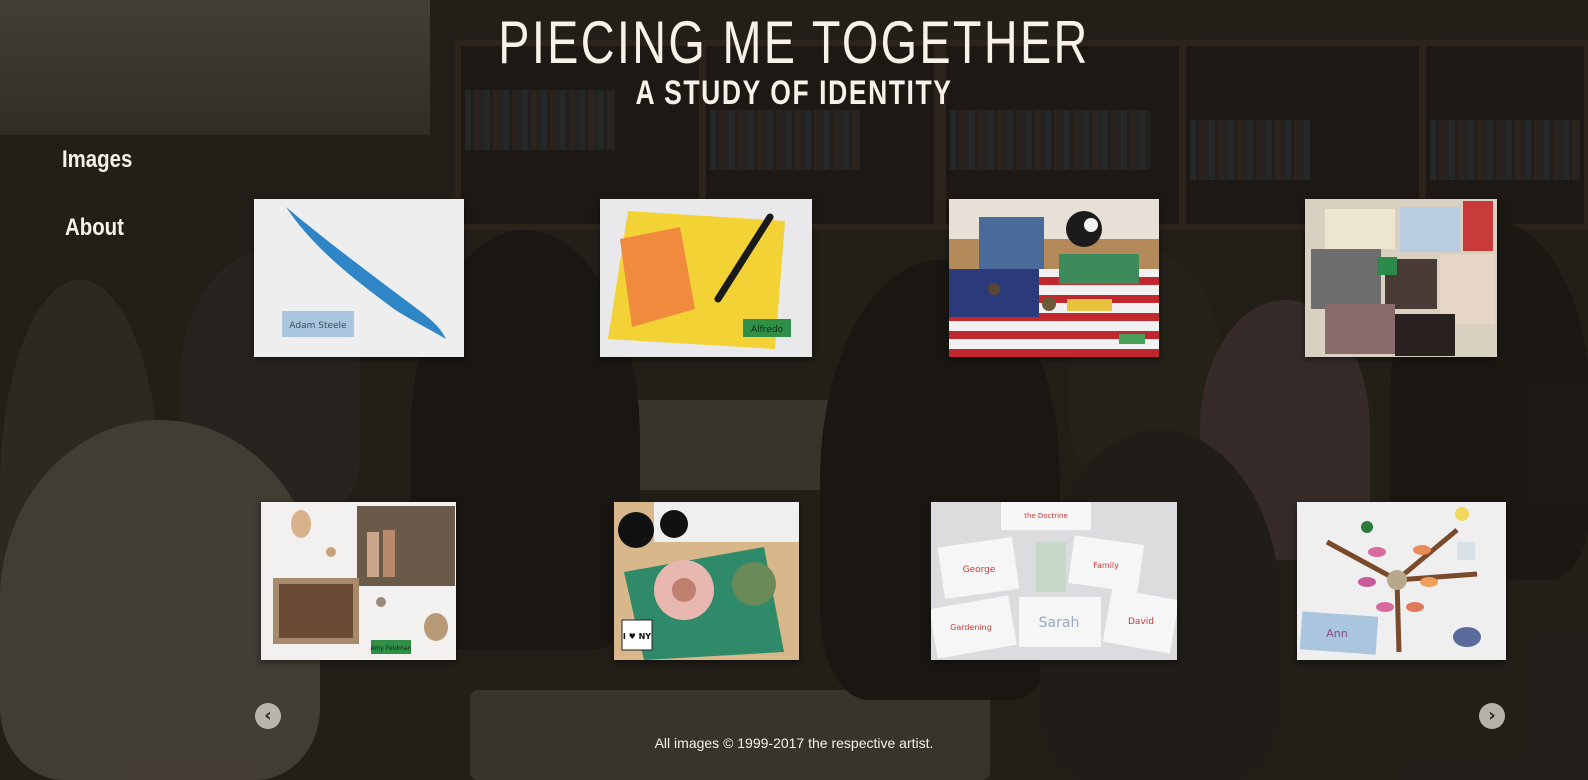  Describe the element at coordinates (1046, 516) in the screenshot. I see `card-text: the Doctrine` at that location.